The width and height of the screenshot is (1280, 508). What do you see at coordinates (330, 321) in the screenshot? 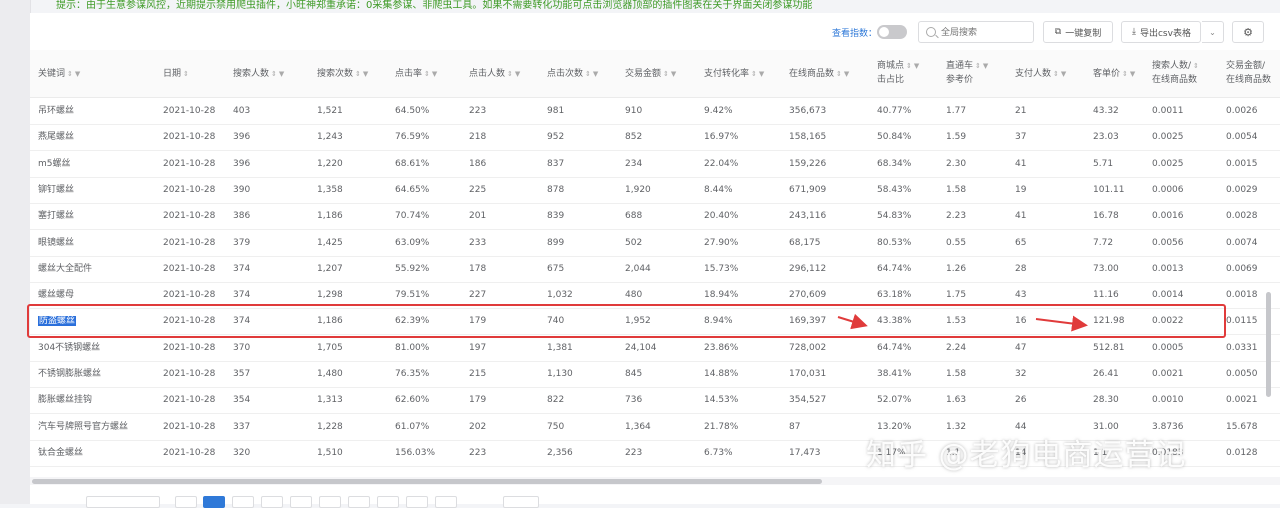
I see `table-cell: 1,186` at bounding box center [330, 321].